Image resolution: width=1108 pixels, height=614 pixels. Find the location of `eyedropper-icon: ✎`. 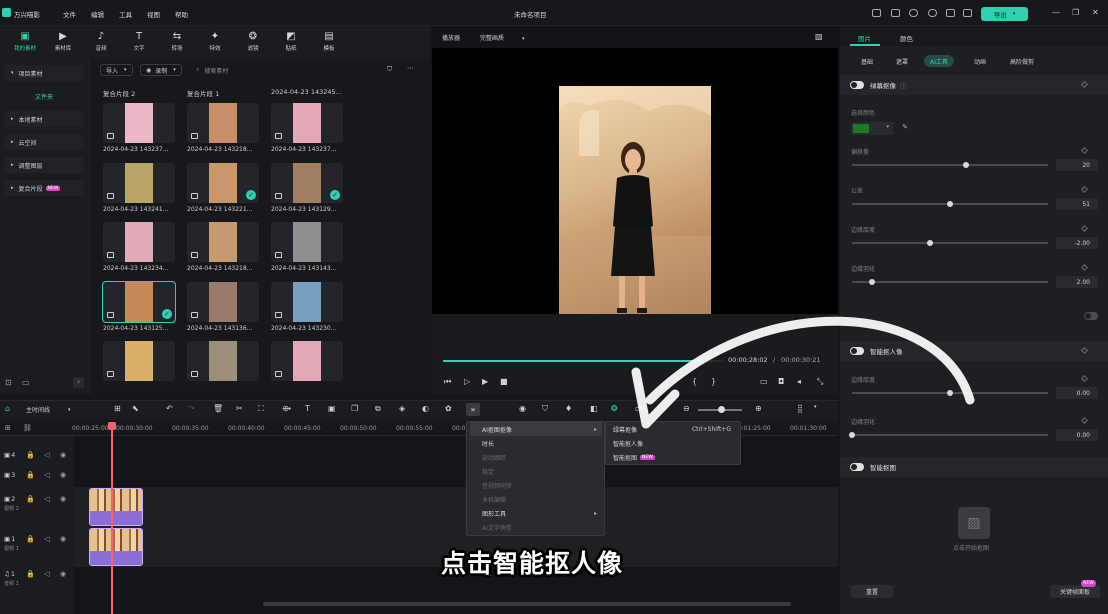

eyedropper-icon: ✎ is located at coordinates (905, 127).